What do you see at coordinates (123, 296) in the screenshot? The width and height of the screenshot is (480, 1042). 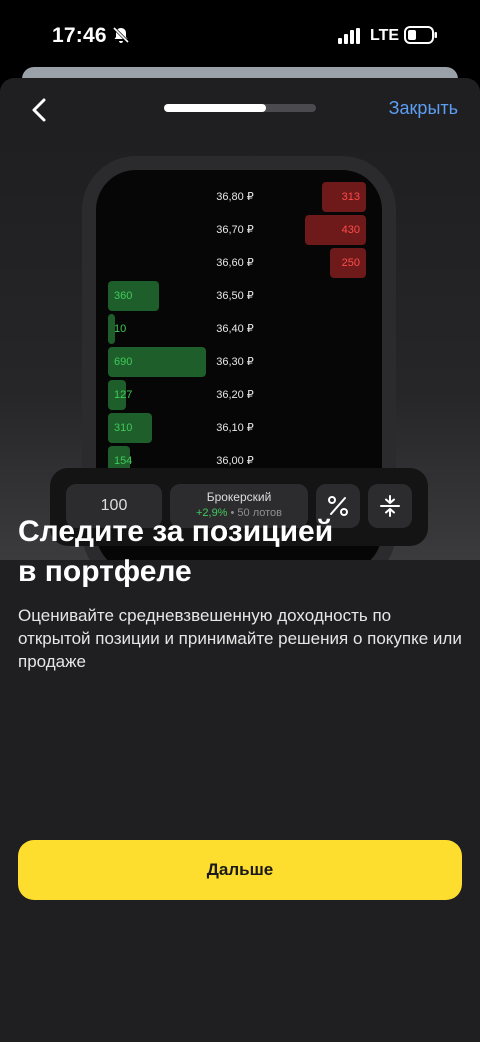 I see `bid-quantity: 360` at bounding box center [123, 296].